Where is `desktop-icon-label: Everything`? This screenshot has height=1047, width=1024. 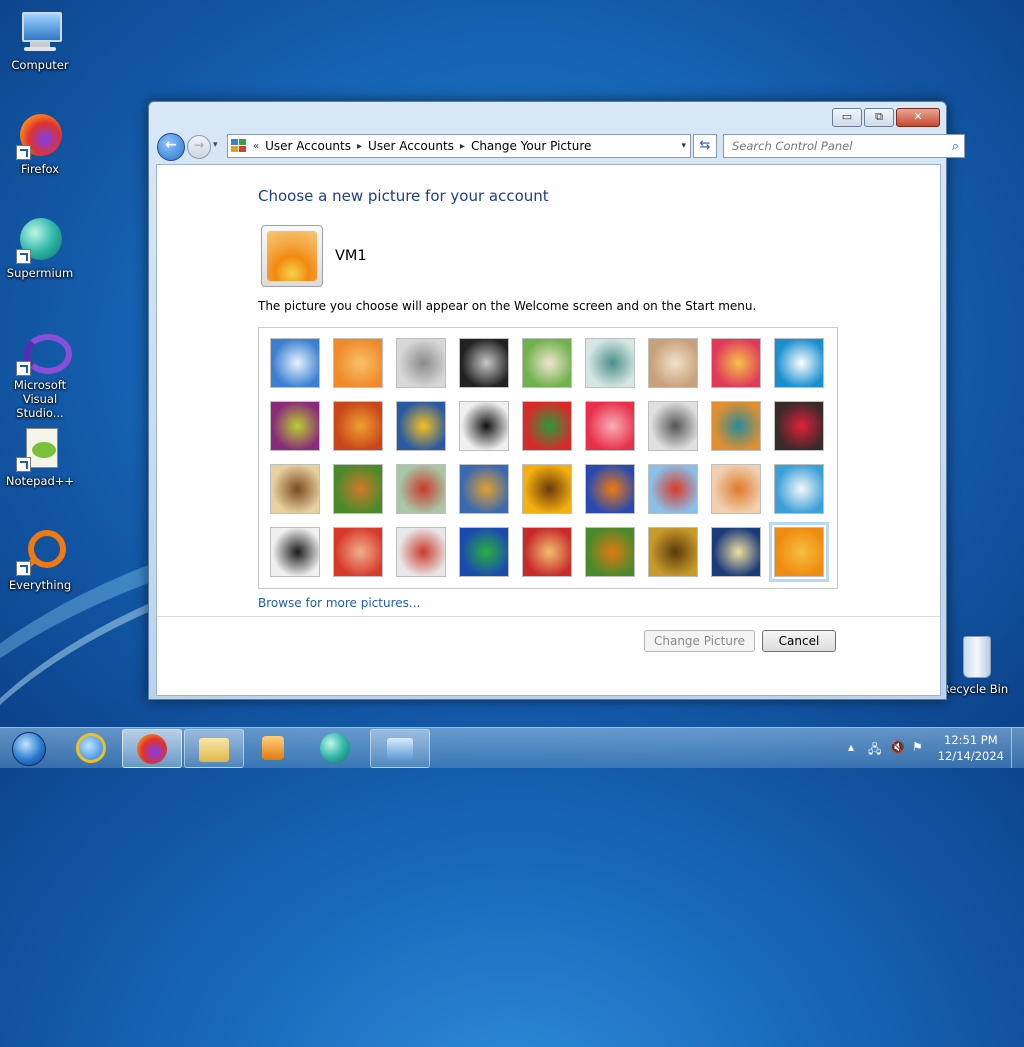
desktop-icon-label: Everything is located at coordinates (40, 585).